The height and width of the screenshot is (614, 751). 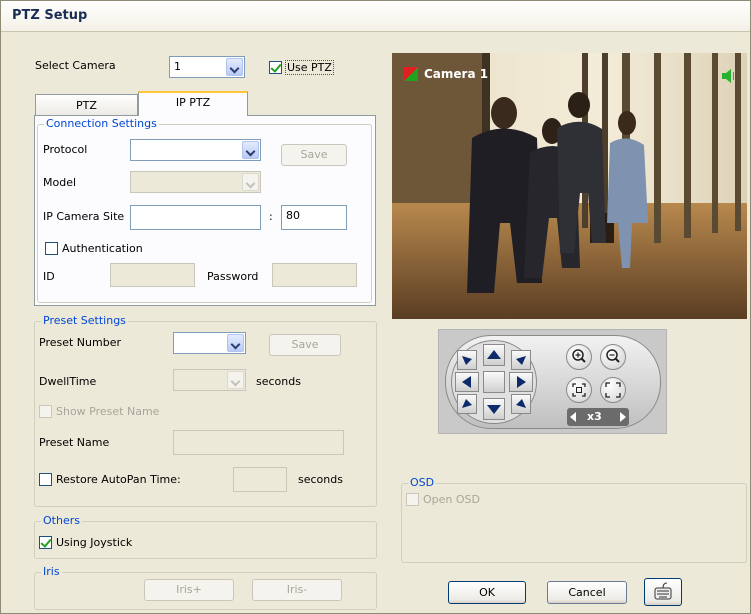 What do you see at coordinates (84, 320) in the screenshot?
I see `preset-settings-legend: Preset Settings` at bounding box center [84, 320].